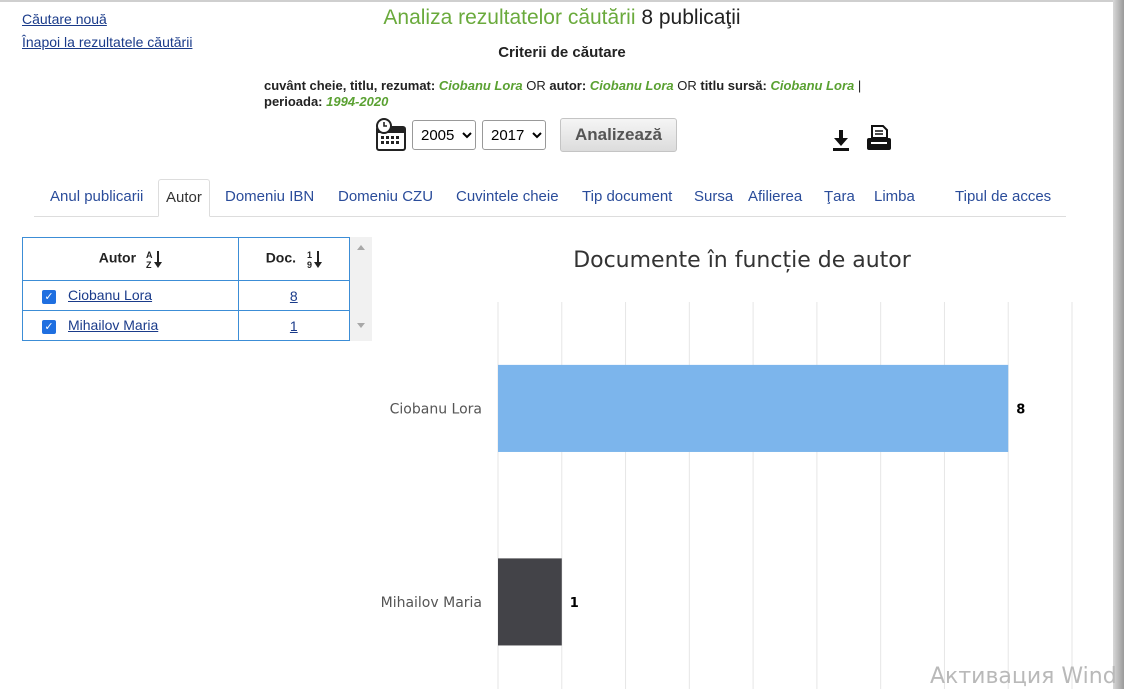 The height and width of the screenshot is (689, 1124). Describe the element at coordinates (713, 197) in the screenshot. I see `tab-sursa: Sursa` at that location.